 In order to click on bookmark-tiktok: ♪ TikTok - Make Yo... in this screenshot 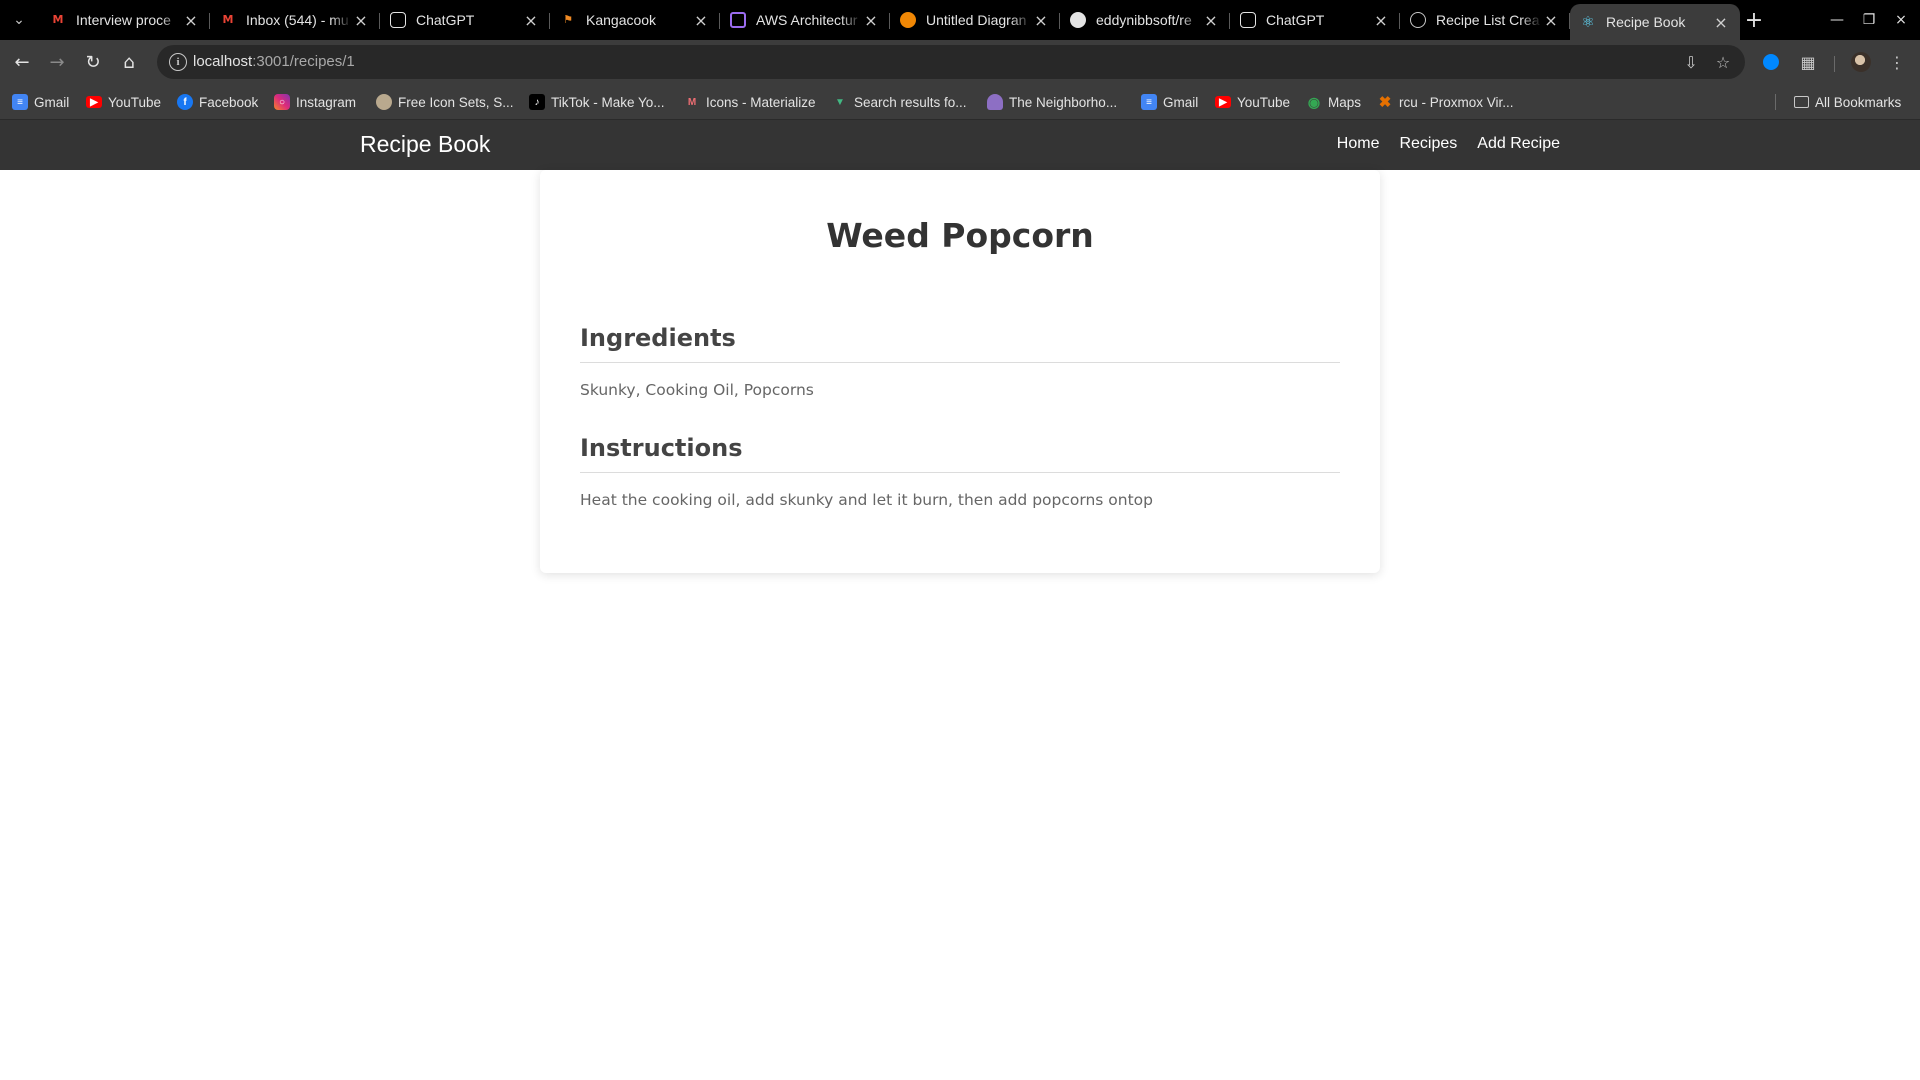, I will do `click(597, 102)`.